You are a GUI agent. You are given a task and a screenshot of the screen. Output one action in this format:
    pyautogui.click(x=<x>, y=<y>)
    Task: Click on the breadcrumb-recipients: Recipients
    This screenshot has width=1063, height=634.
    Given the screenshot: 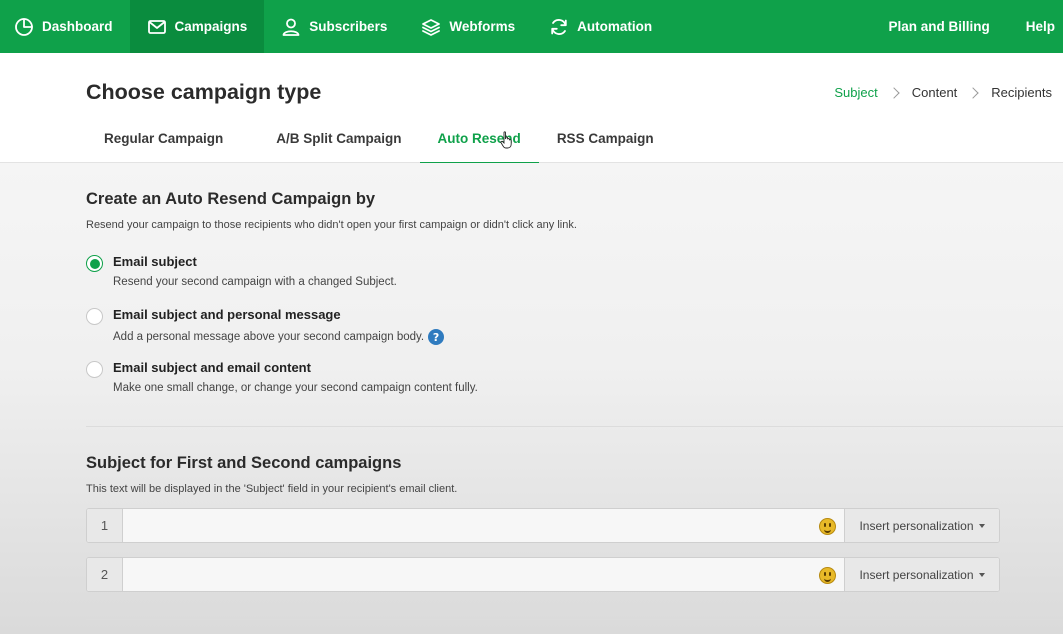 What is the action you would take?
    pyautogui.click(x=1021, y=92)
    